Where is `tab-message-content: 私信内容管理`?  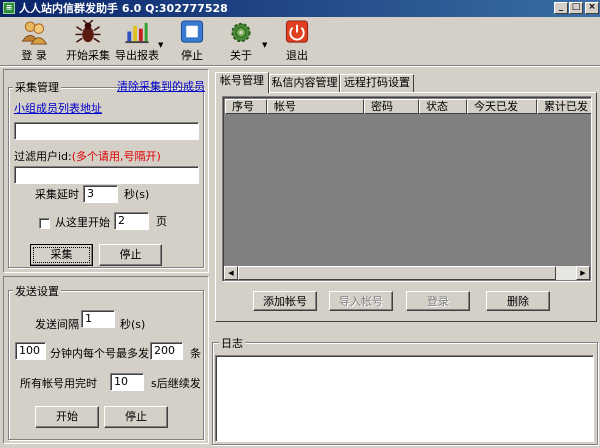
tab-message-content: 私信内容管理 is located at coordinates (304, 83).